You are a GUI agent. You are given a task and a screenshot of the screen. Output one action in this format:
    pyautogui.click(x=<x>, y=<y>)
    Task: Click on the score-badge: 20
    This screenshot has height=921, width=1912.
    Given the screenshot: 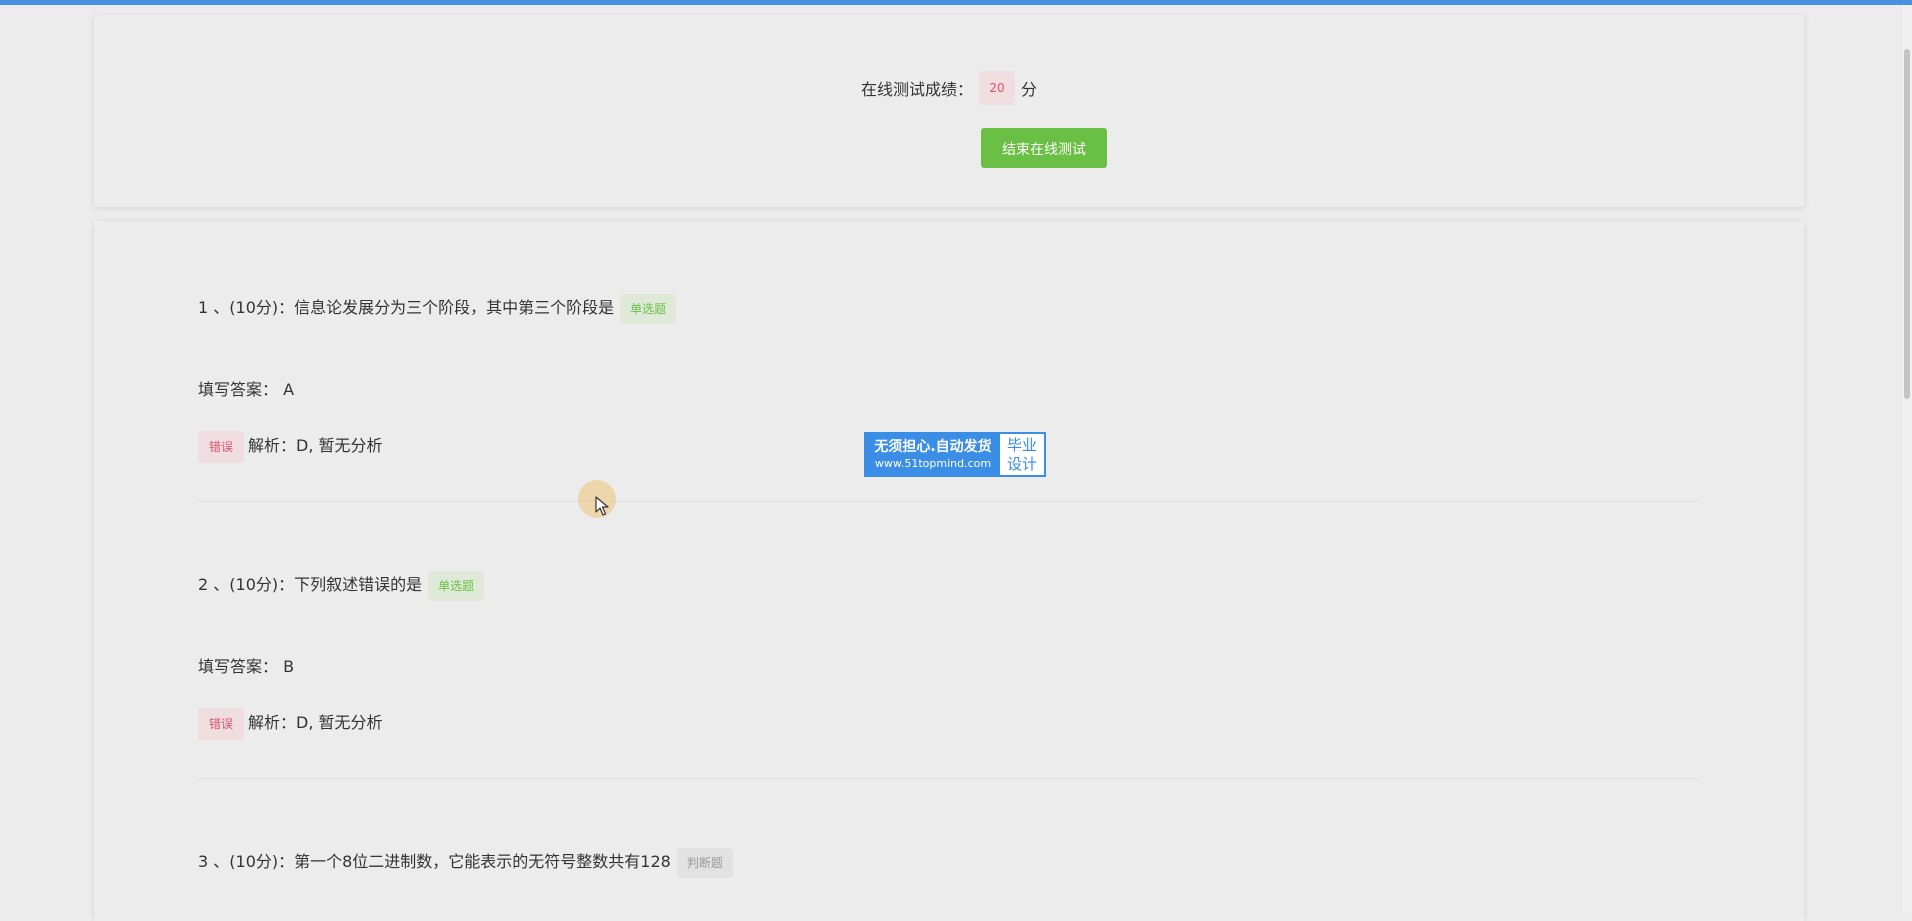 What is the action you would take?
    pyautogui.click(x=997, y=88)
    